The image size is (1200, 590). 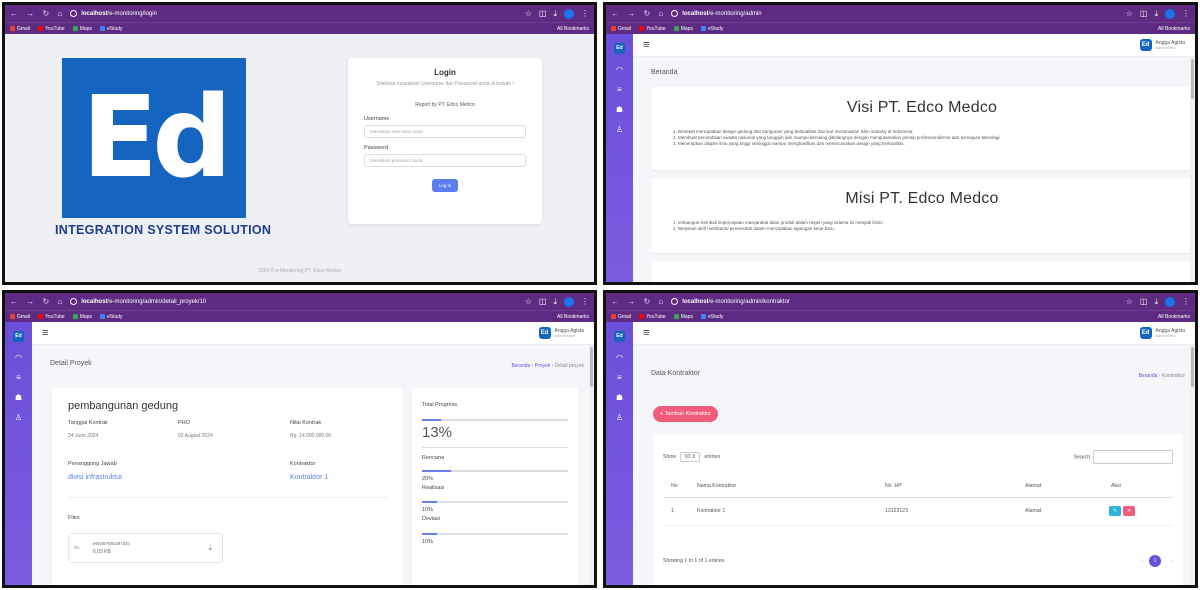 I want to click on address-bar: localhost/e-monitoring/login, so click(x=295, y=14).